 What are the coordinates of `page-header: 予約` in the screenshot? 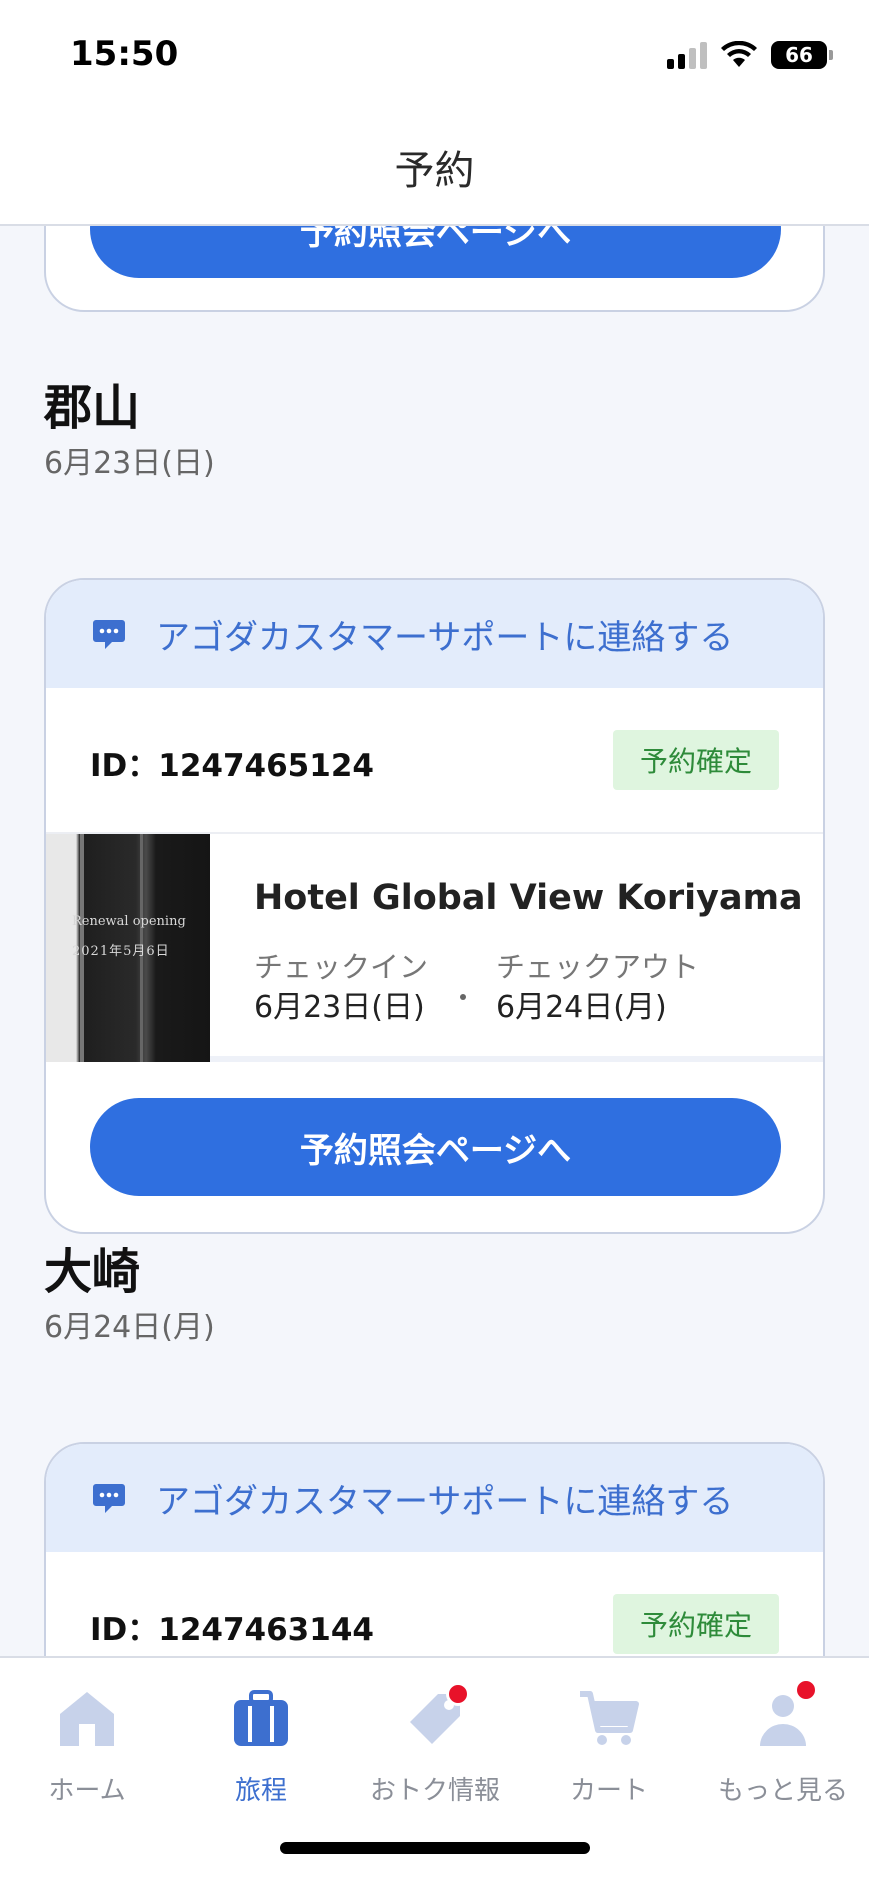 It's located at (434, 168).